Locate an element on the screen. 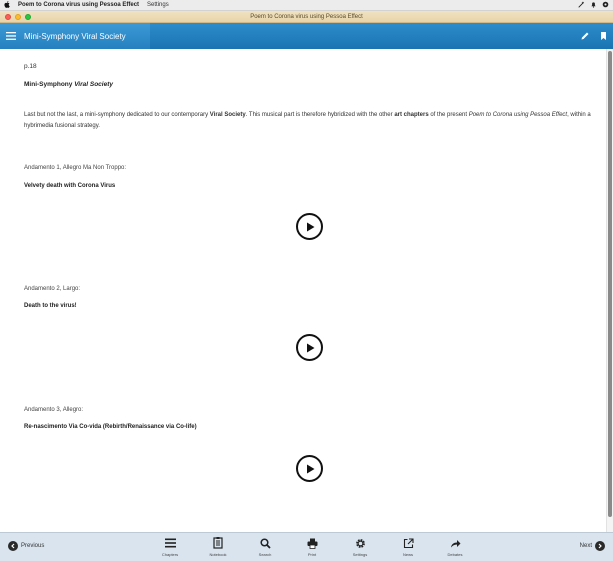 The height and width of the screenshot is (561, 613). movement-2-title: Death to the virus! is located at coordinates (50, 306).